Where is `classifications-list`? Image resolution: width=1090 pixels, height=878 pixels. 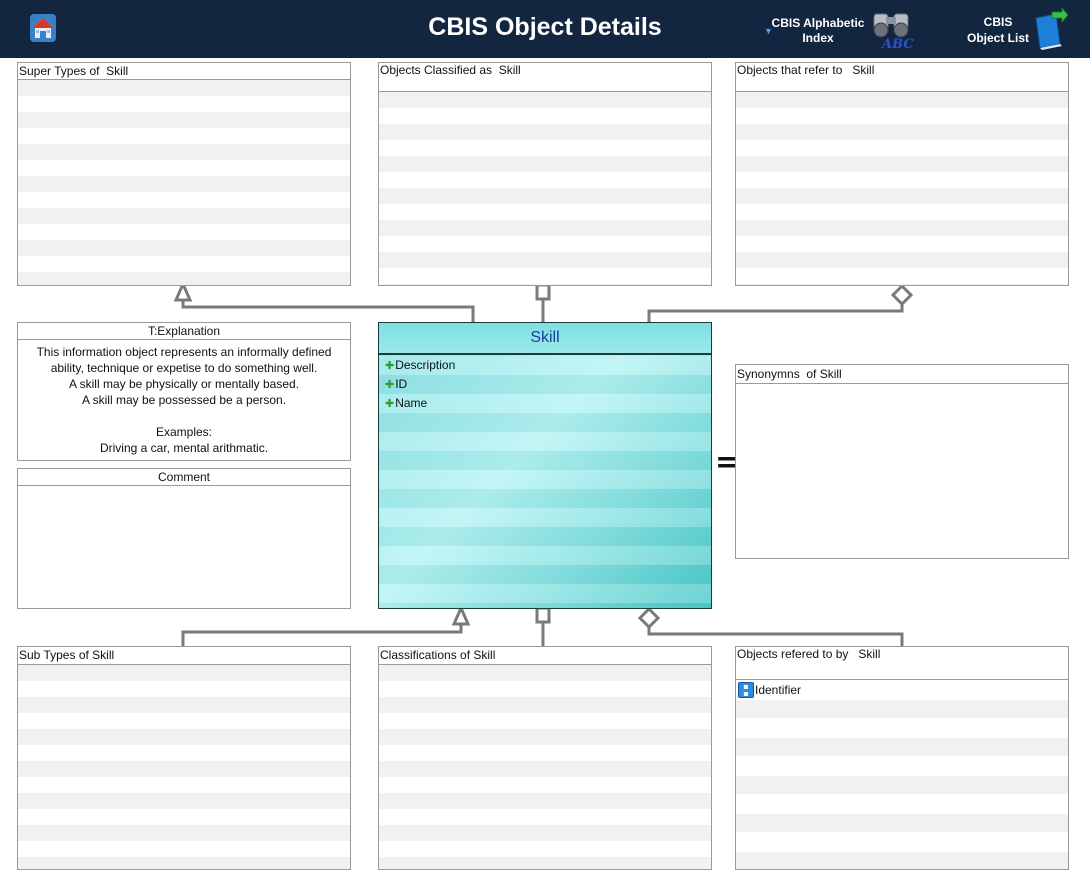
classifications-list is located at coordinates (545, 767).